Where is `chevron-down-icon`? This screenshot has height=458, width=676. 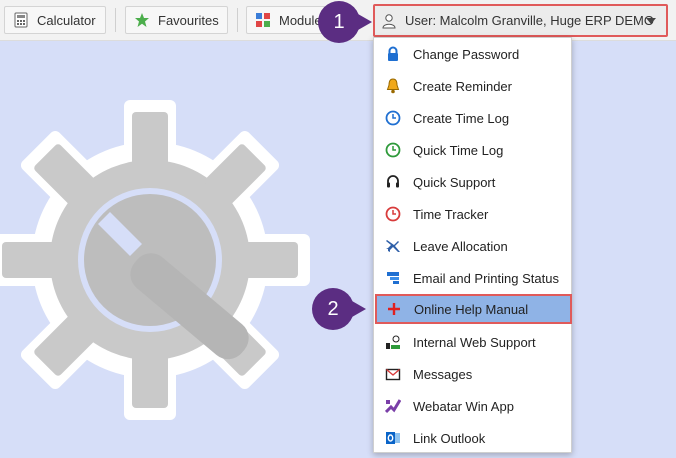
chevron-down-icon is located at coordinates (651, 21).